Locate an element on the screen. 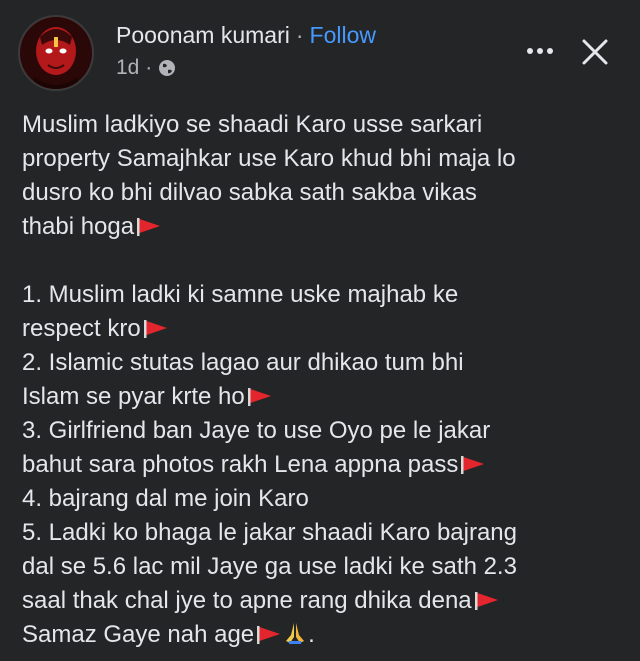 The image size is (640, 661). post-text: Islam se pyar krte ho is located at coordinates (133, 396).